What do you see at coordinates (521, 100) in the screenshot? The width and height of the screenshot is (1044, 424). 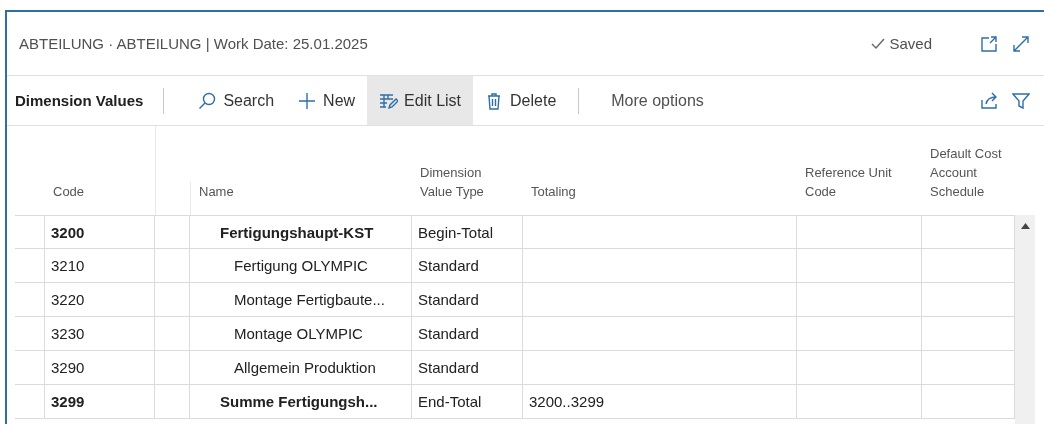 I see `toolbar-button: Delete` at bounding box center [521, 100].